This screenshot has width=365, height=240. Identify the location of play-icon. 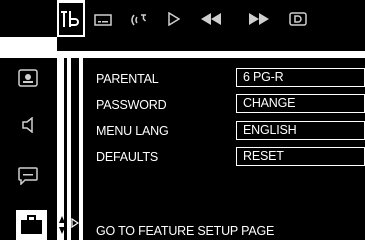
(174, 19).